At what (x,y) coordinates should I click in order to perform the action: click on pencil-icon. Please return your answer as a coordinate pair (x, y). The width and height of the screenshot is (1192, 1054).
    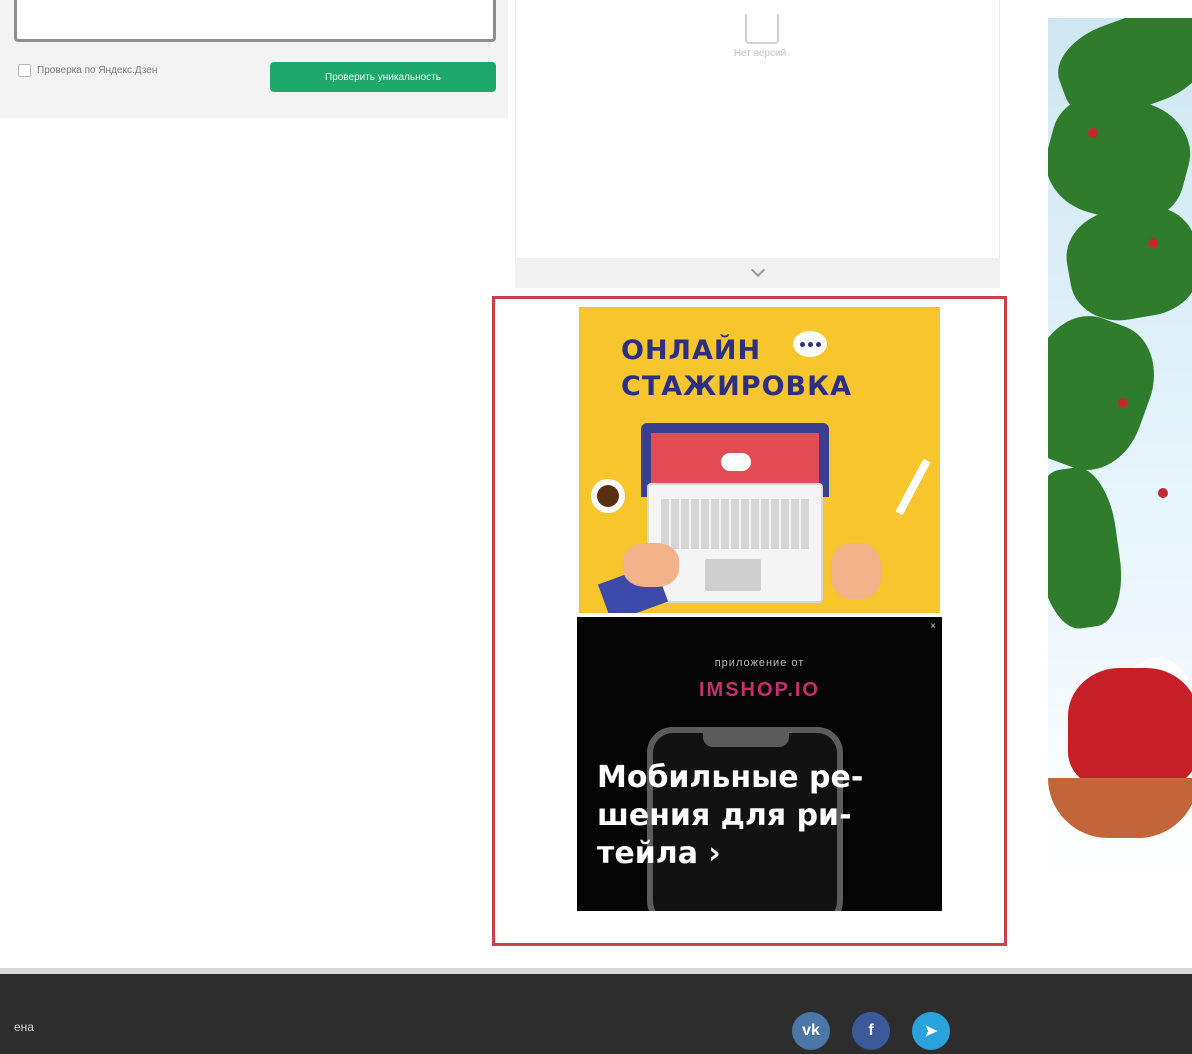
    Looking at the image, I should click on (913, 487).